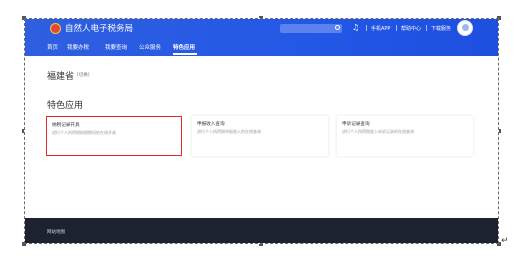  What do you see at coordinates (66, 125) in the screenshot?
I see `card-title: 纳税记录开具` at bounding box center [66, 125].